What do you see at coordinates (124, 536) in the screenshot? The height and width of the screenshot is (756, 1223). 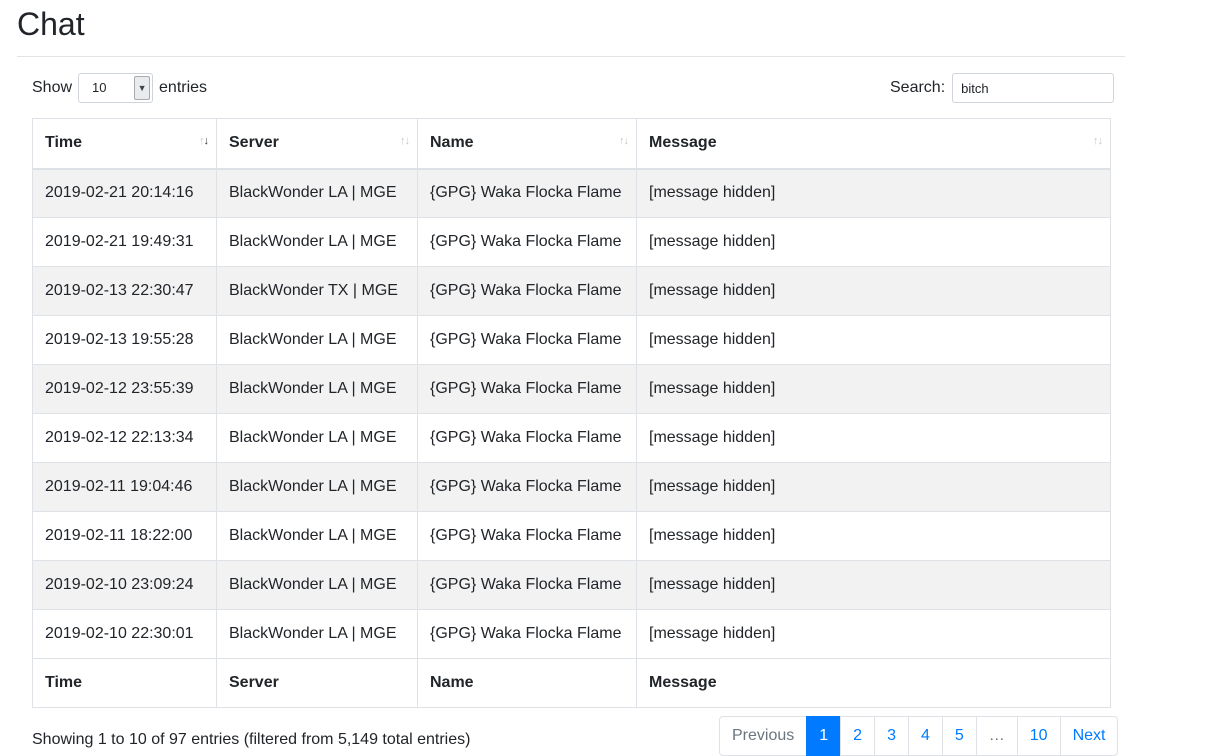 I see `cell-time: 2019-02-11 18:22:00` at bounding box center [124, 536].